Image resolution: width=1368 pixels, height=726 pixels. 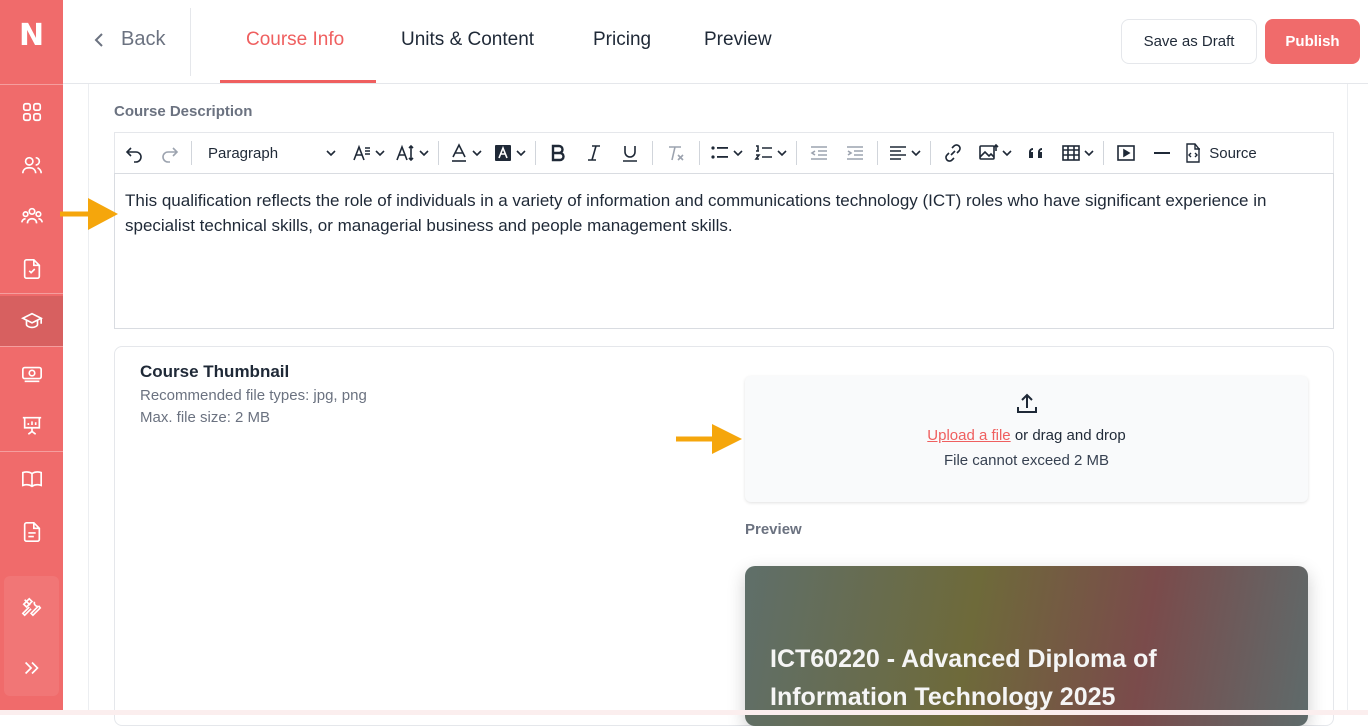 What do you see at coordinates (1189, 41) in the screenshot?
I see `save-as-draft-button: Save as Draft` at bounding box center [1189, 41].